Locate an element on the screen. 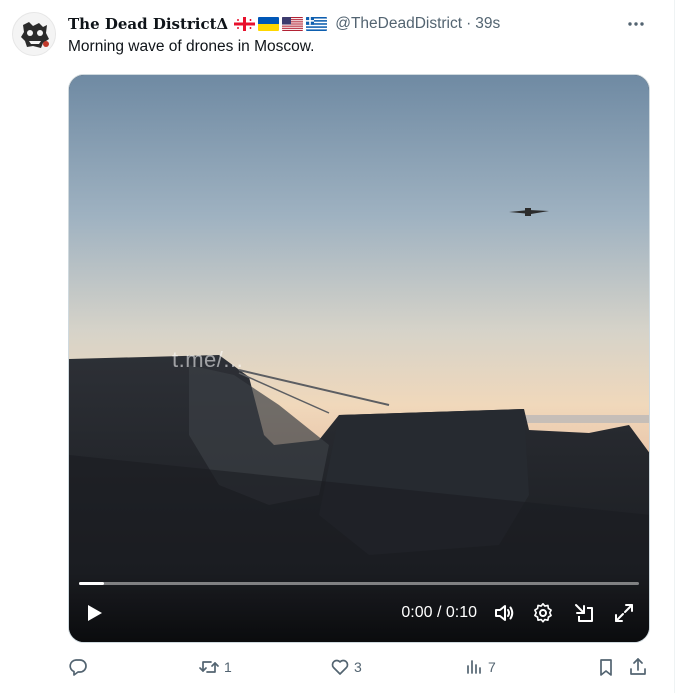 Image resolution: width=675 pixels, height=693 pixels. picture-in-picture-button is located at coordinates (584, 613).